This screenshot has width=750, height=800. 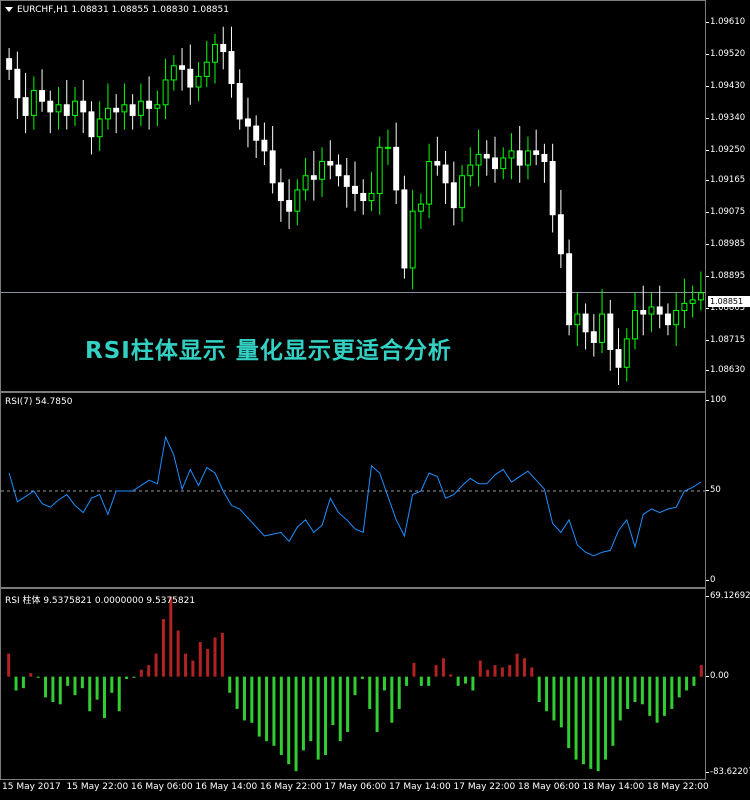 I want to click on rsi-line-chart, so click(x=353, y=496).